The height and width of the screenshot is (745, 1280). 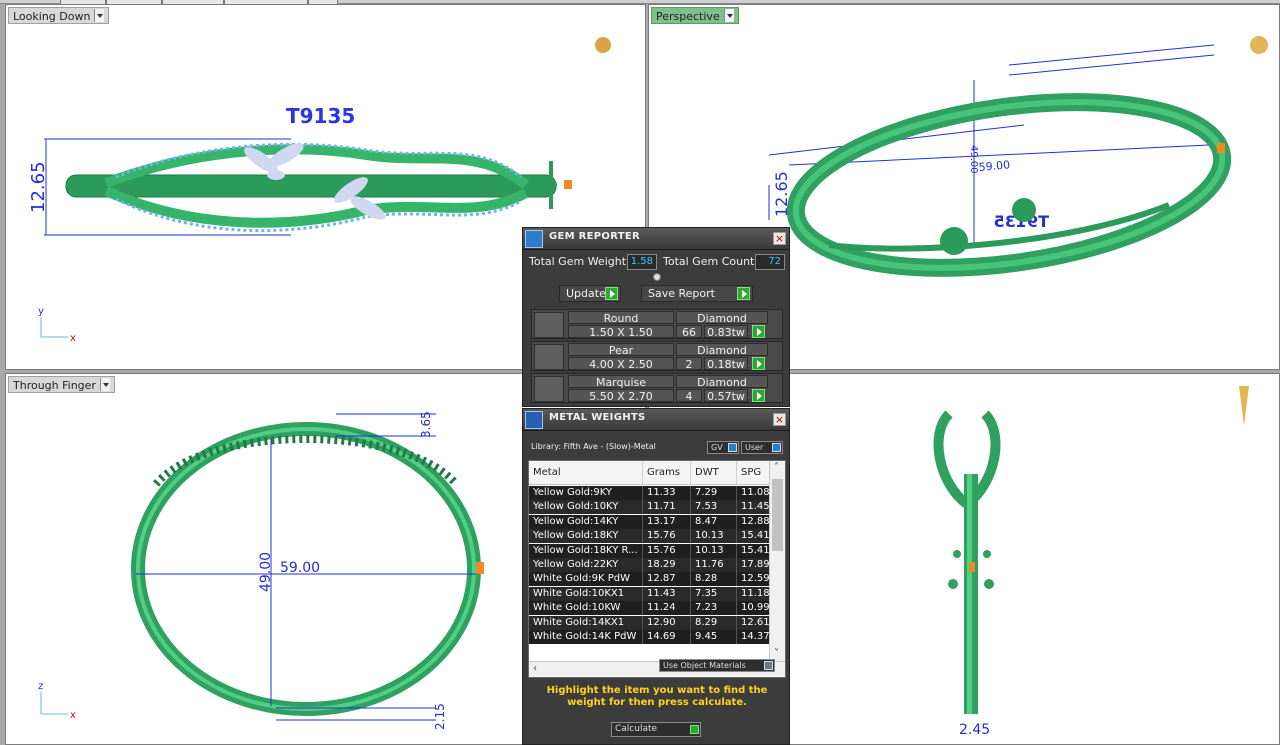 What do you see at coordinates (709, 261) in the screenshot?
I see `total-gem-count-label: Total Gem Count` at bounding box center [709, 261].